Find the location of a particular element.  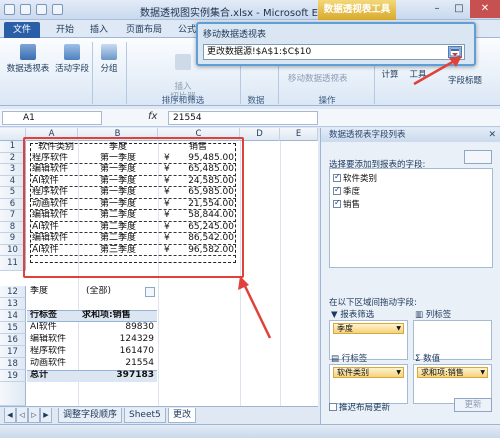

tab-file: 文件 is located at coordinates (22, 30).